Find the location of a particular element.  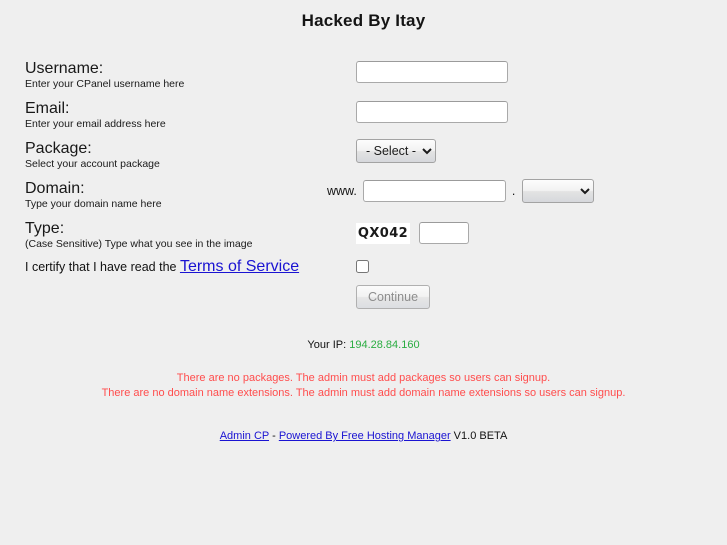

username-label: Username: is located at coordinates (64, 68).